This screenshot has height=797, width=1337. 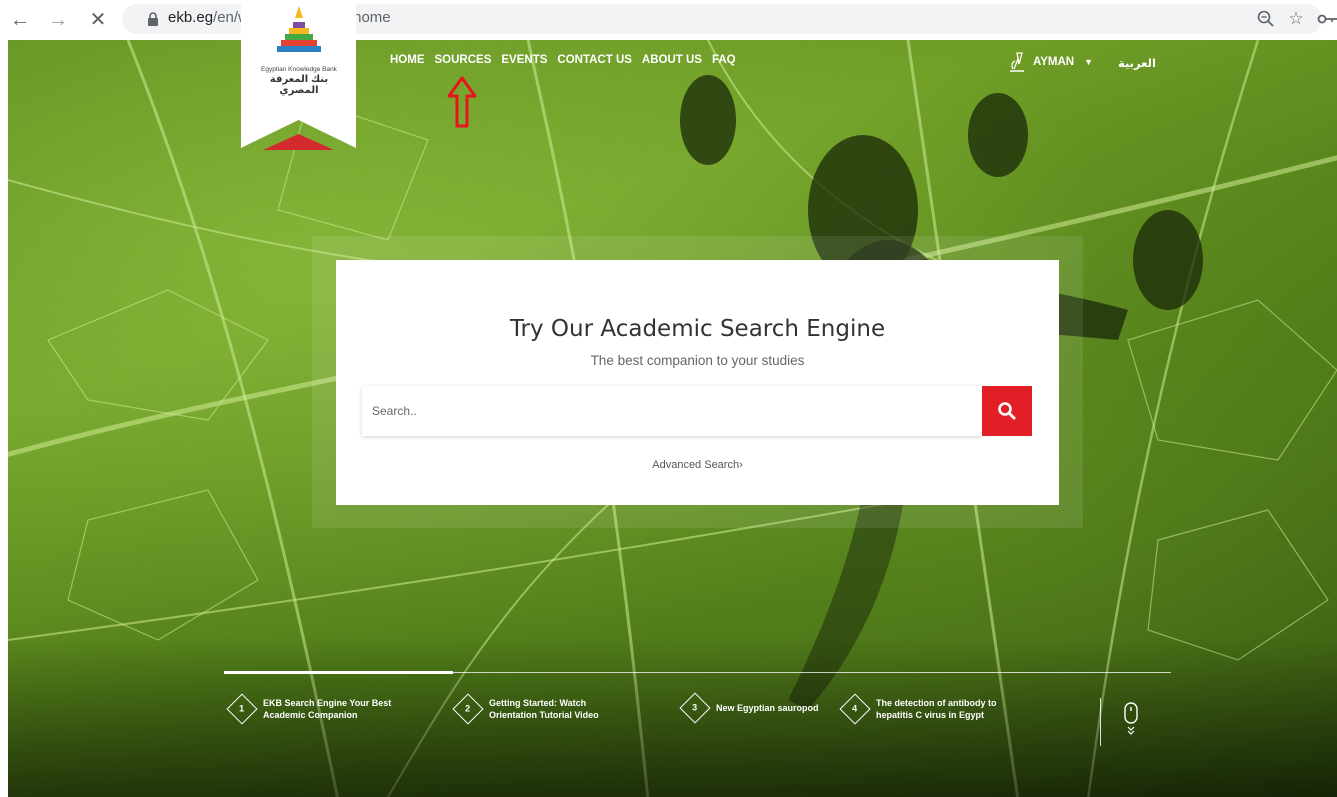 What do you see at coordinates (1137, 63) in the screenshot?
I see `language-switch: العربية` at bounding box center [1137, 63].